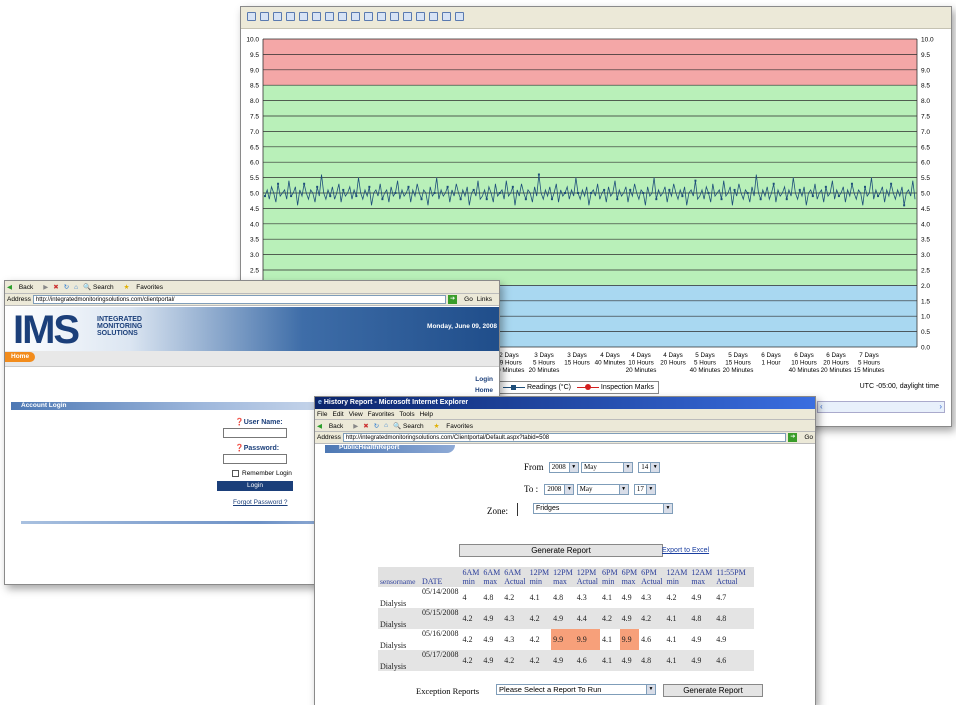 The height and width of the screenshot is (705, 956). What do you see at coordinates (459, 16) in the screenshot?
I see `whats-this-icon` at bounding box center [459, 16].